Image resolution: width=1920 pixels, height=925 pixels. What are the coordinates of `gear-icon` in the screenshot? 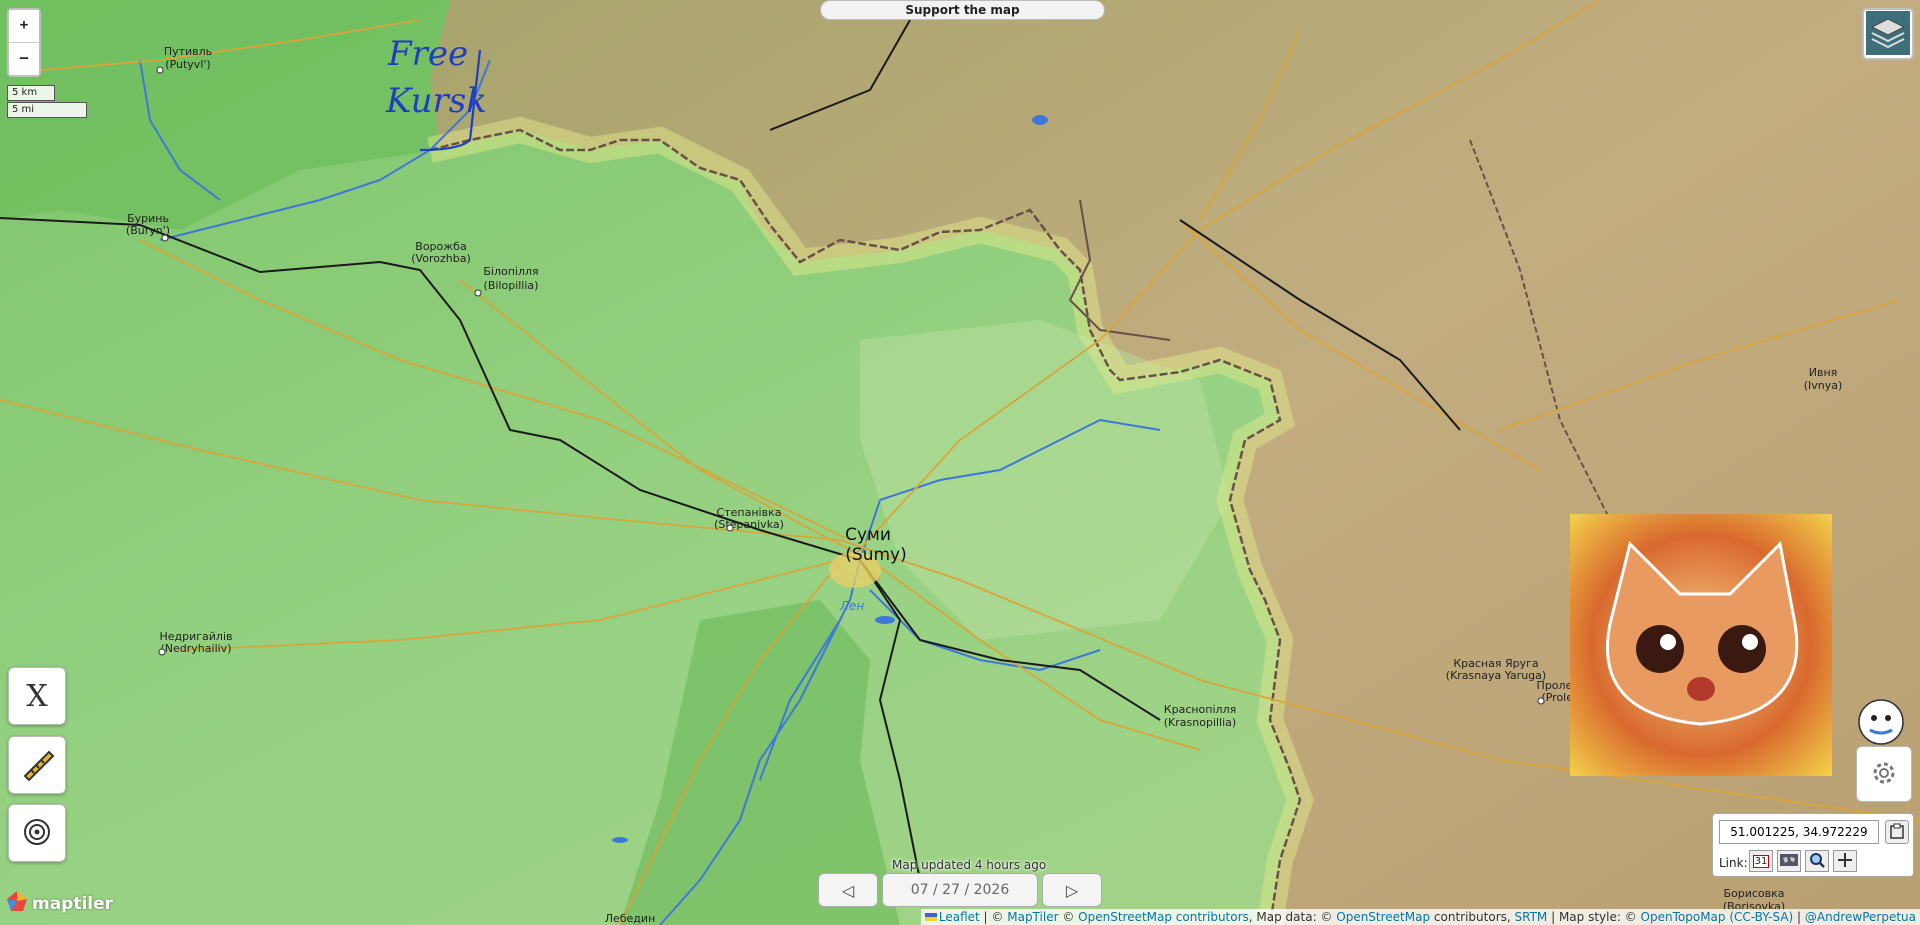 It's located at (1884, 774).